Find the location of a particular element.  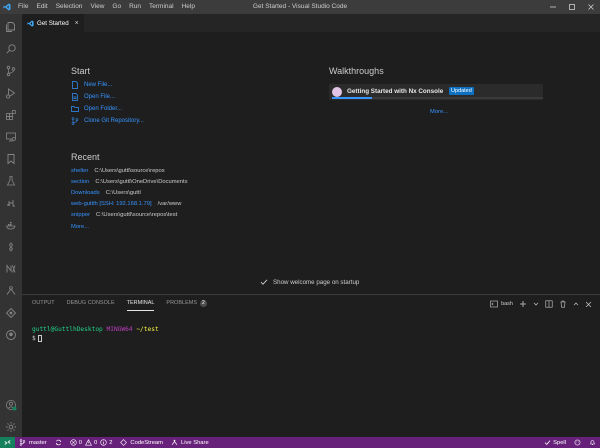

close-icon is located at coordinates (588, 304).